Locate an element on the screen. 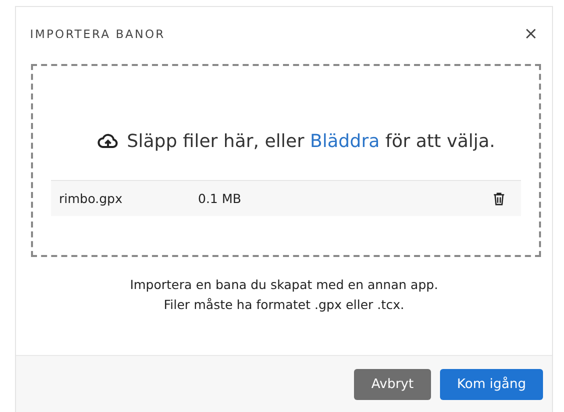  help-text: Filer måste ha formatet .gpx eller .tcx. is located at coordinates (284, 304).